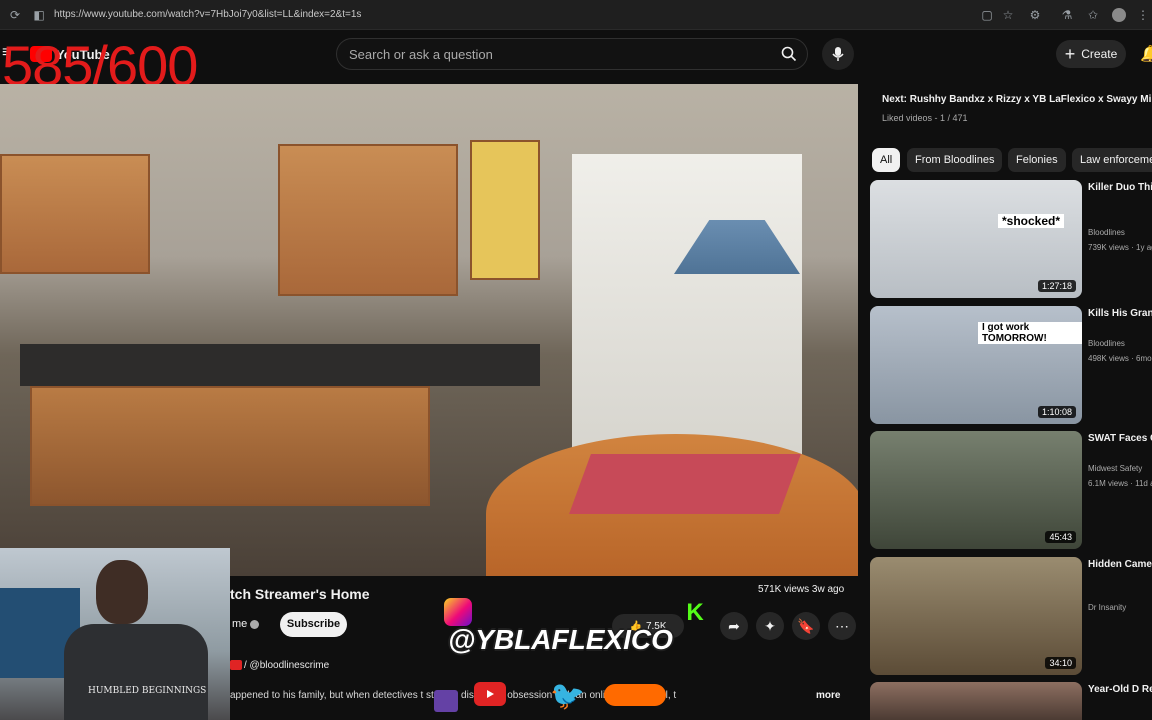 This screenshot has width=1152, height=720. Describe the element at coordinates (1031, 221) in the screenshot. I see `thumbnail-caption: *shocked*` at that location.